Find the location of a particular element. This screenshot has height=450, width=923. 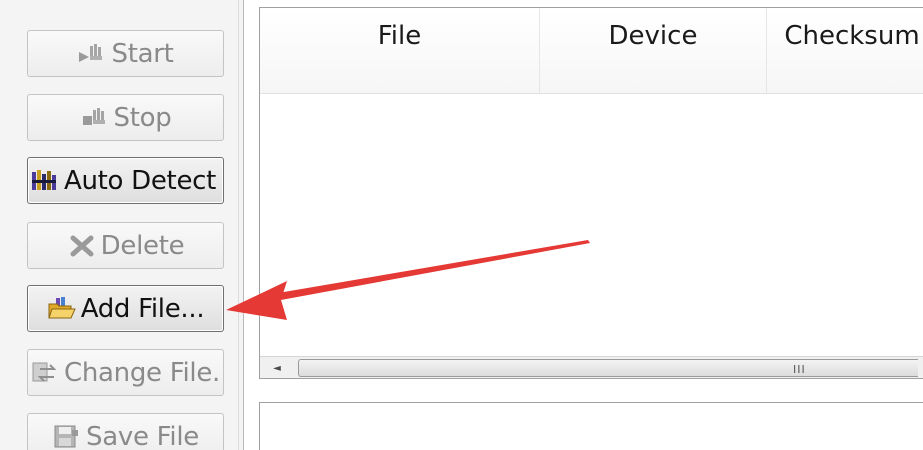

change-file-icon is located at coordinates (45, 373).